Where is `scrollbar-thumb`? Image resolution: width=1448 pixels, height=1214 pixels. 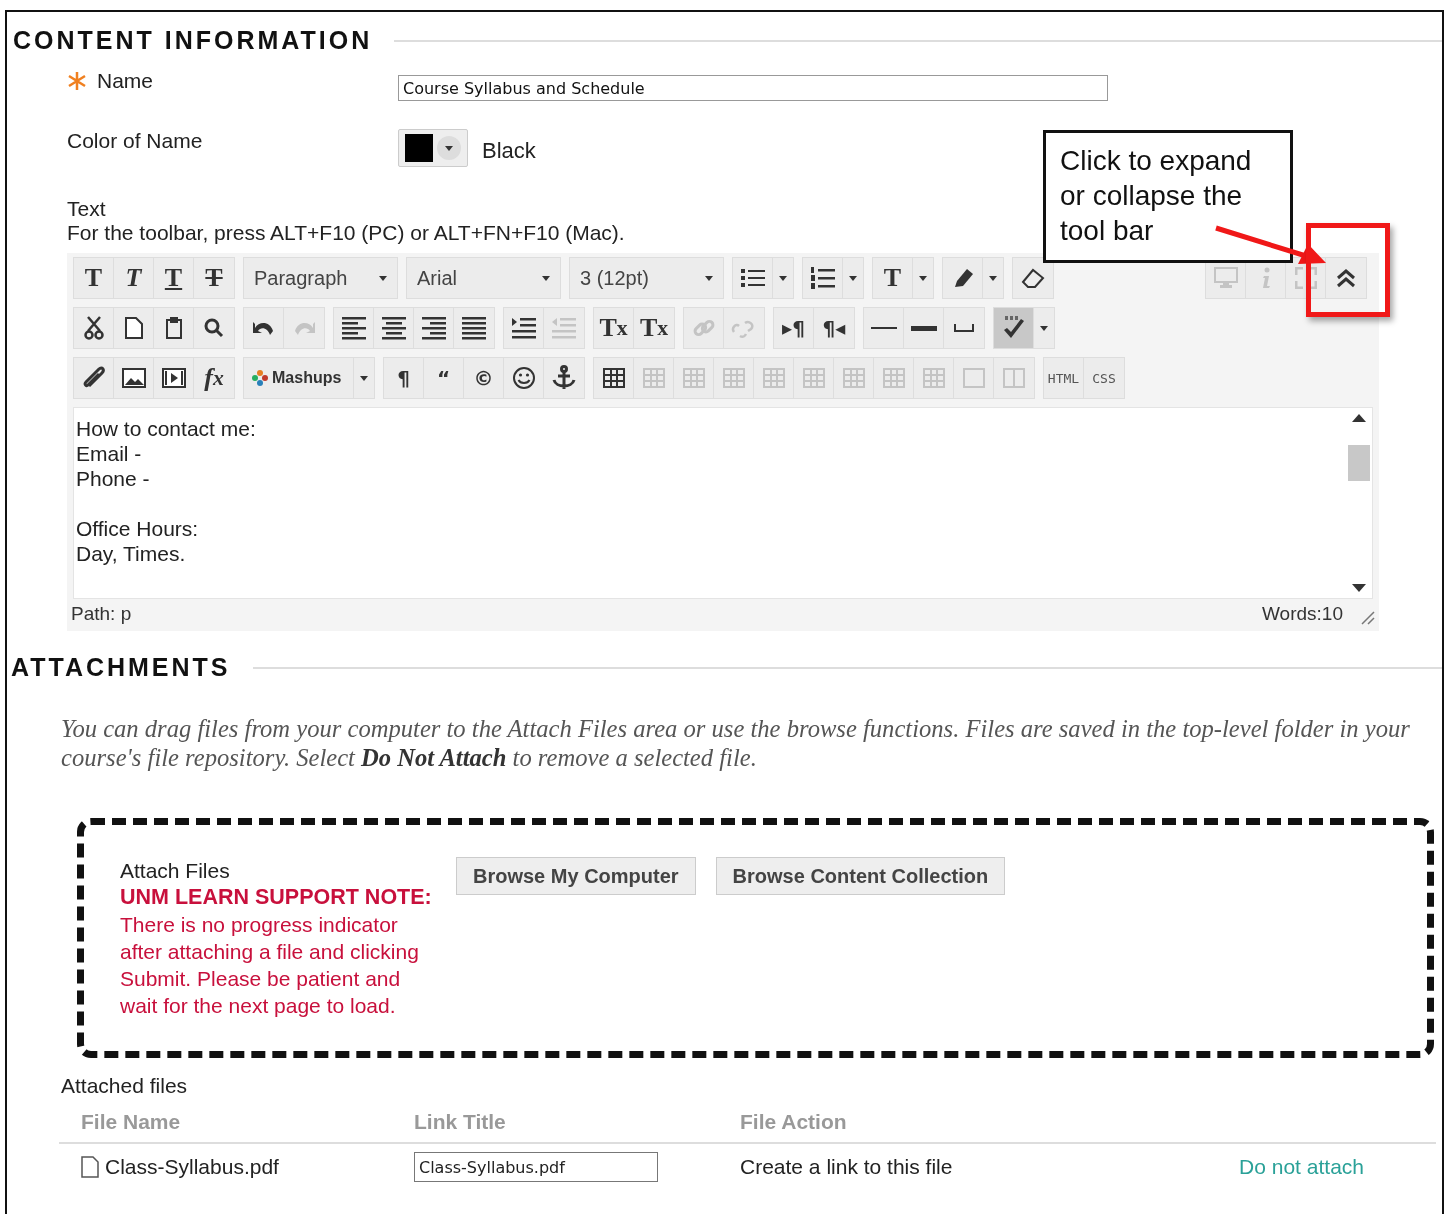
scrollbar-thumb is located at coordinates (1359, 463).